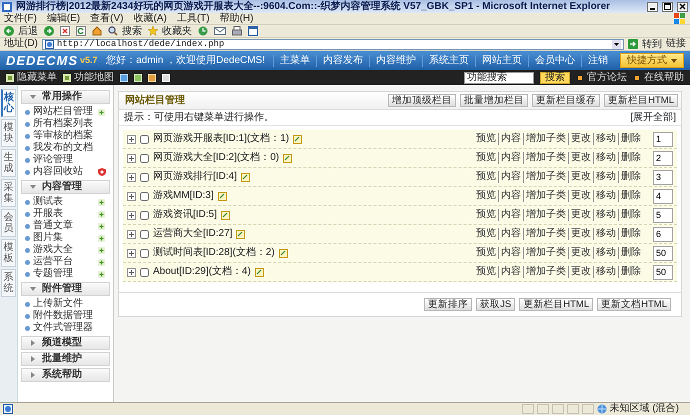 This screenshot has width=690, height=415. What do you see at coordinates (150, 18) in the screenshot?
I see `menu-item: 收藏(A)` at bounding box center [150, 18].